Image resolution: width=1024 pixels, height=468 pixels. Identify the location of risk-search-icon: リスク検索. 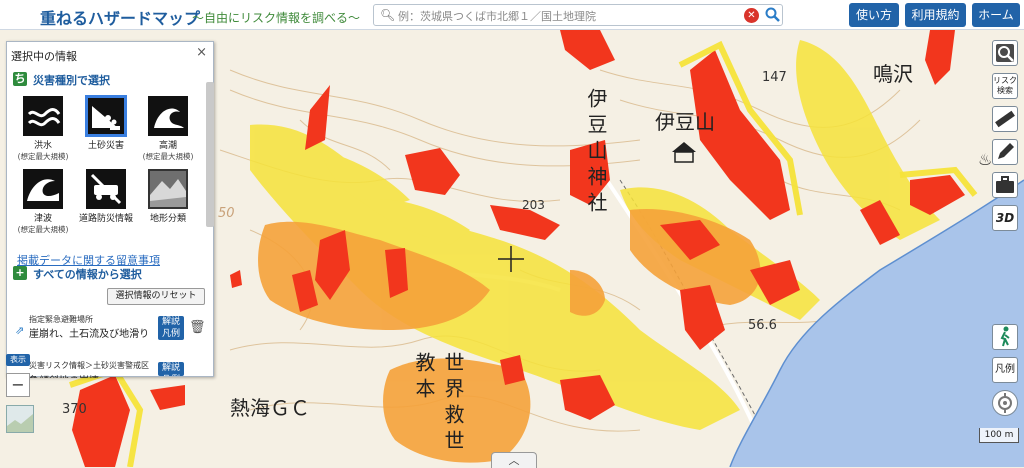
(1005, 86).